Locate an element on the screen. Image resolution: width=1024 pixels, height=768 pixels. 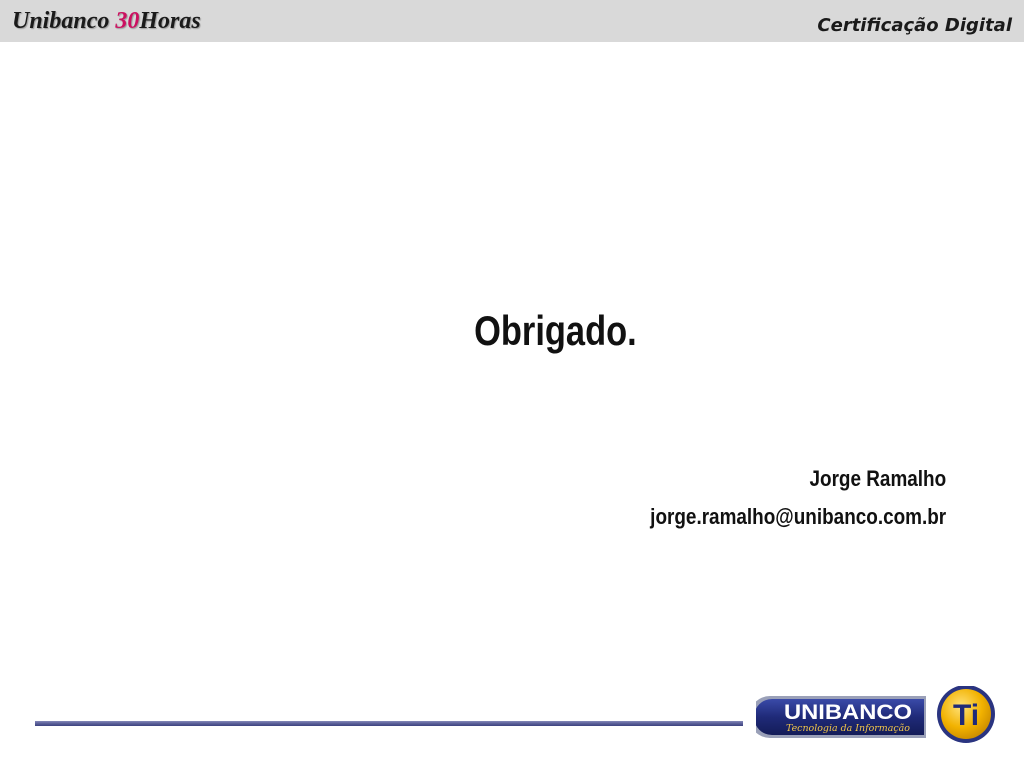
logo-tagline: Tecnologia da Informação is located at coordinates (848, 728).